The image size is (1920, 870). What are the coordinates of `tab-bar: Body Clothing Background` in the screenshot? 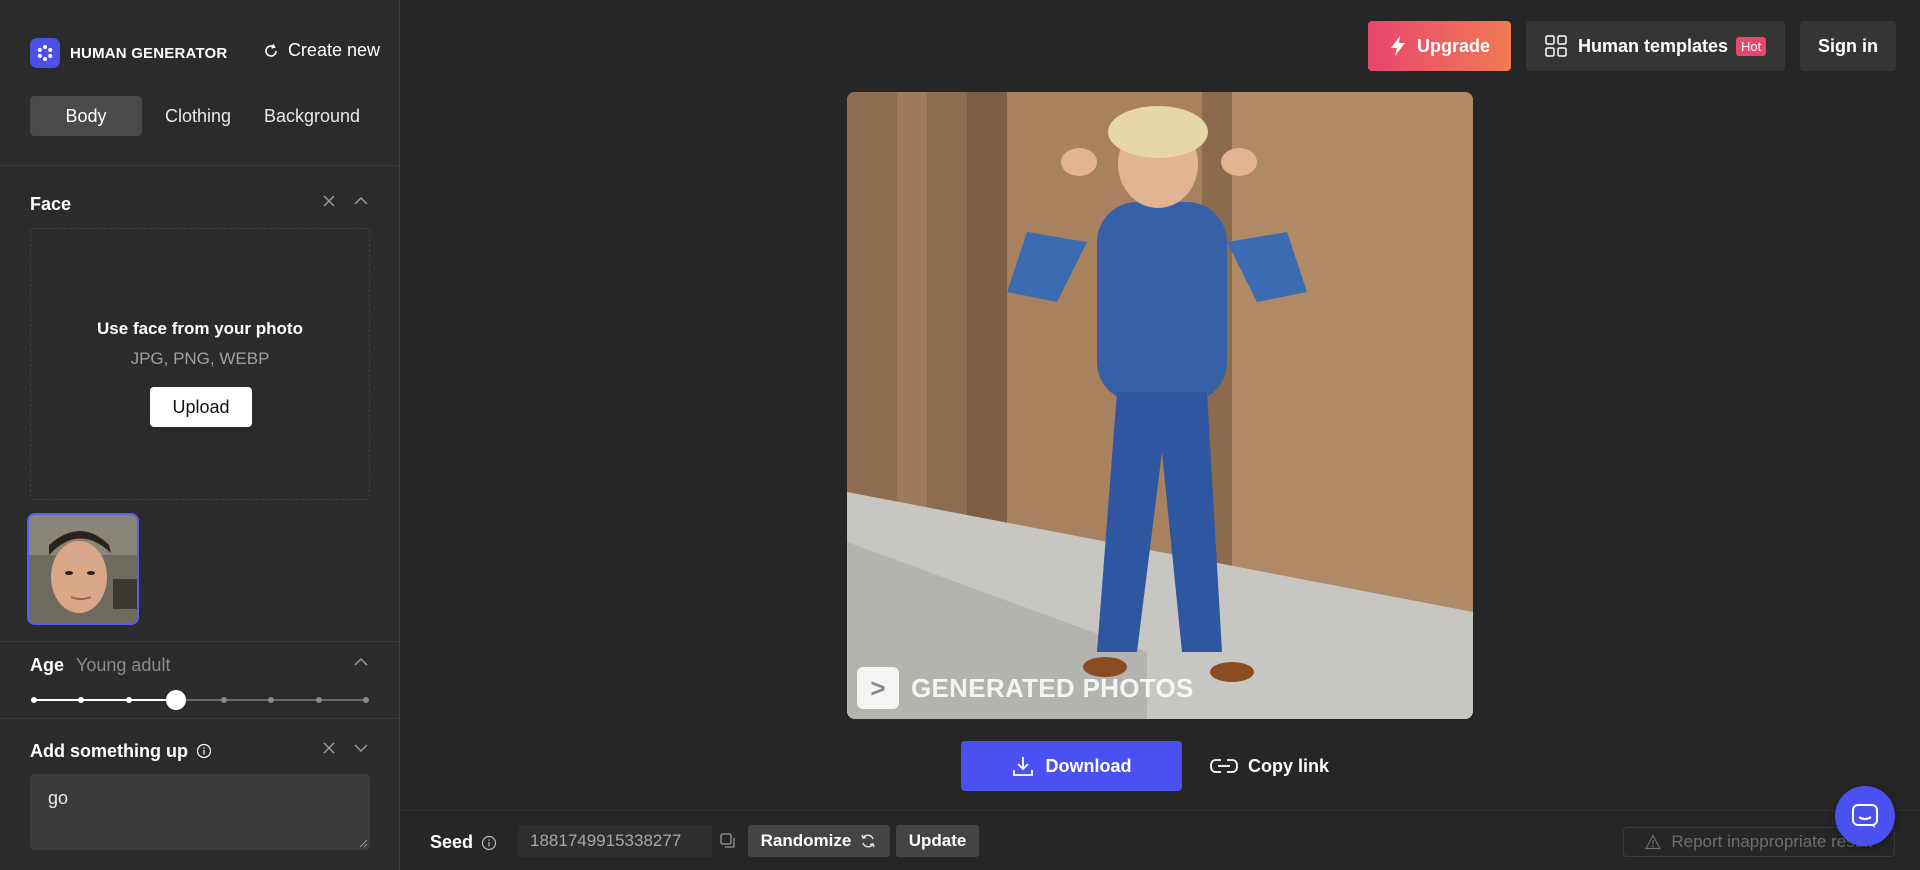 It's located at (200, 116).